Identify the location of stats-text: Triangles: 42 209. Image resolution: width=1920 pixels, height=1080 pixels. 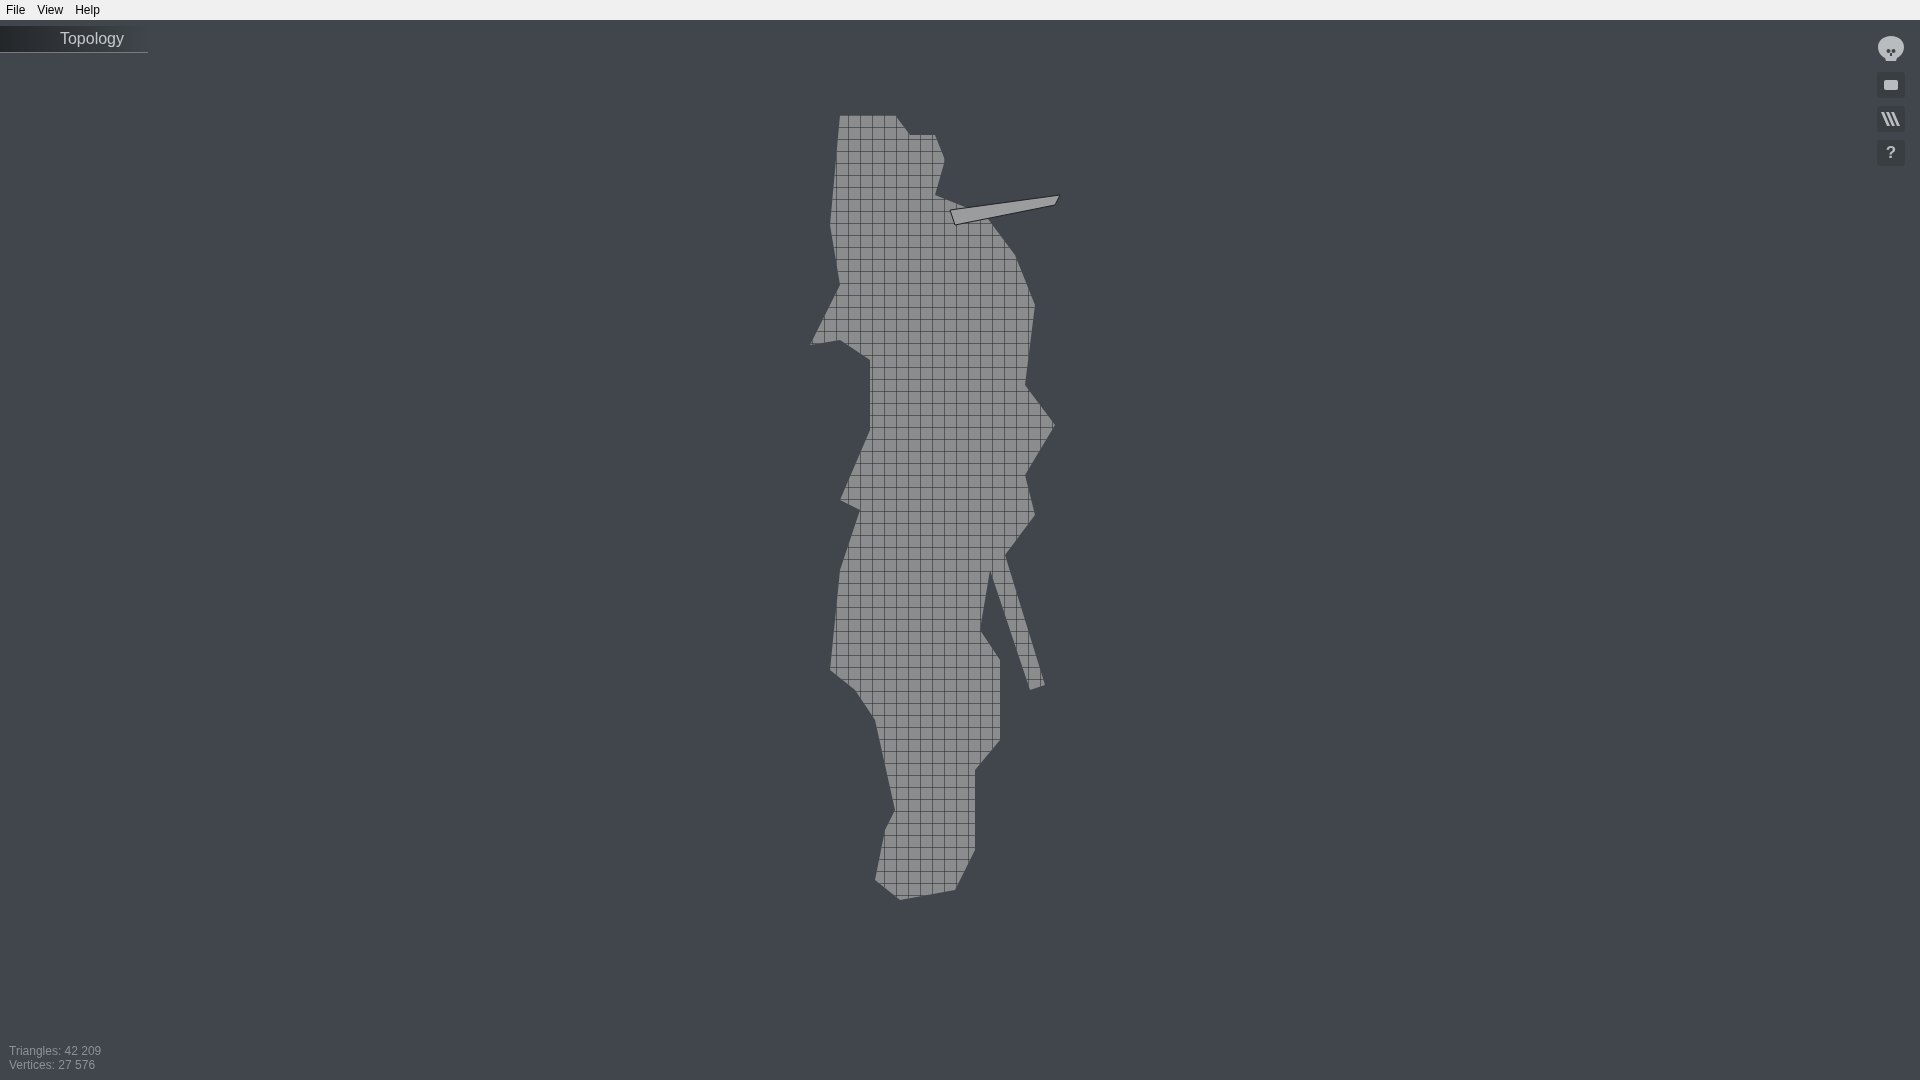
(55, 1051).